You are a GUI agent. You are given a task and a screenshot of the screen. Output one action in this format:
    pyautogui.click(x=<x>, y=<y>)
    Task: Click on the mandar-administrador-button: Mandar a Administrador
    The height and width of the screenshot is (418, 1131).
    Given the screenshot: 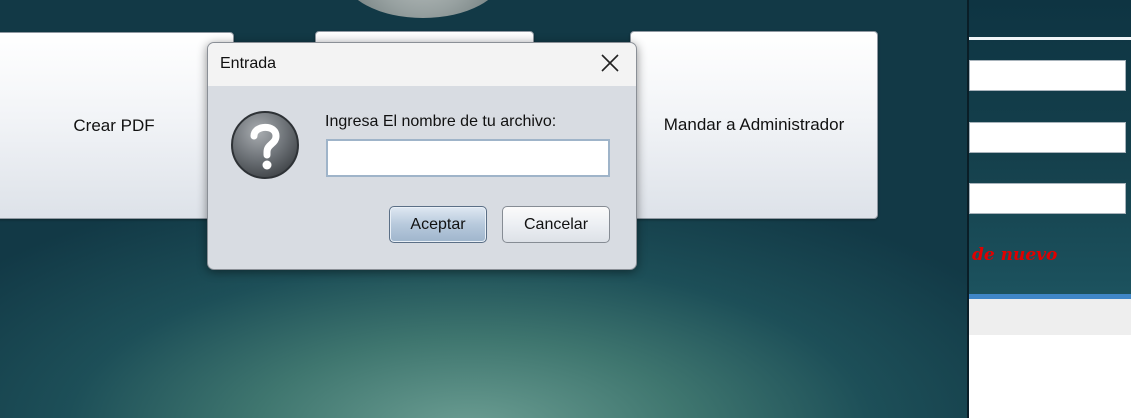 What is the action you would take?
    pyautogui.click(x=754, y=125)
    